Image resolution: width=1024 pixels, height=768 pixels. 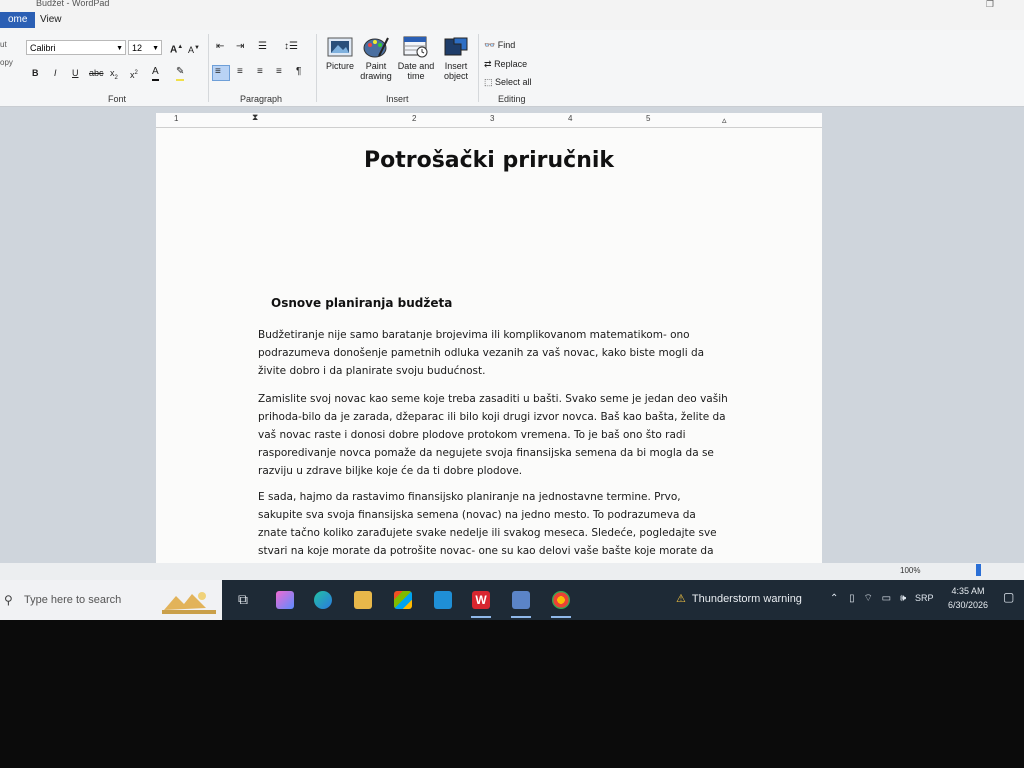 What do you see at coordinates (51, 20) in the screenshot?
I see `tab-view: View` at bounding box center [51, 20].